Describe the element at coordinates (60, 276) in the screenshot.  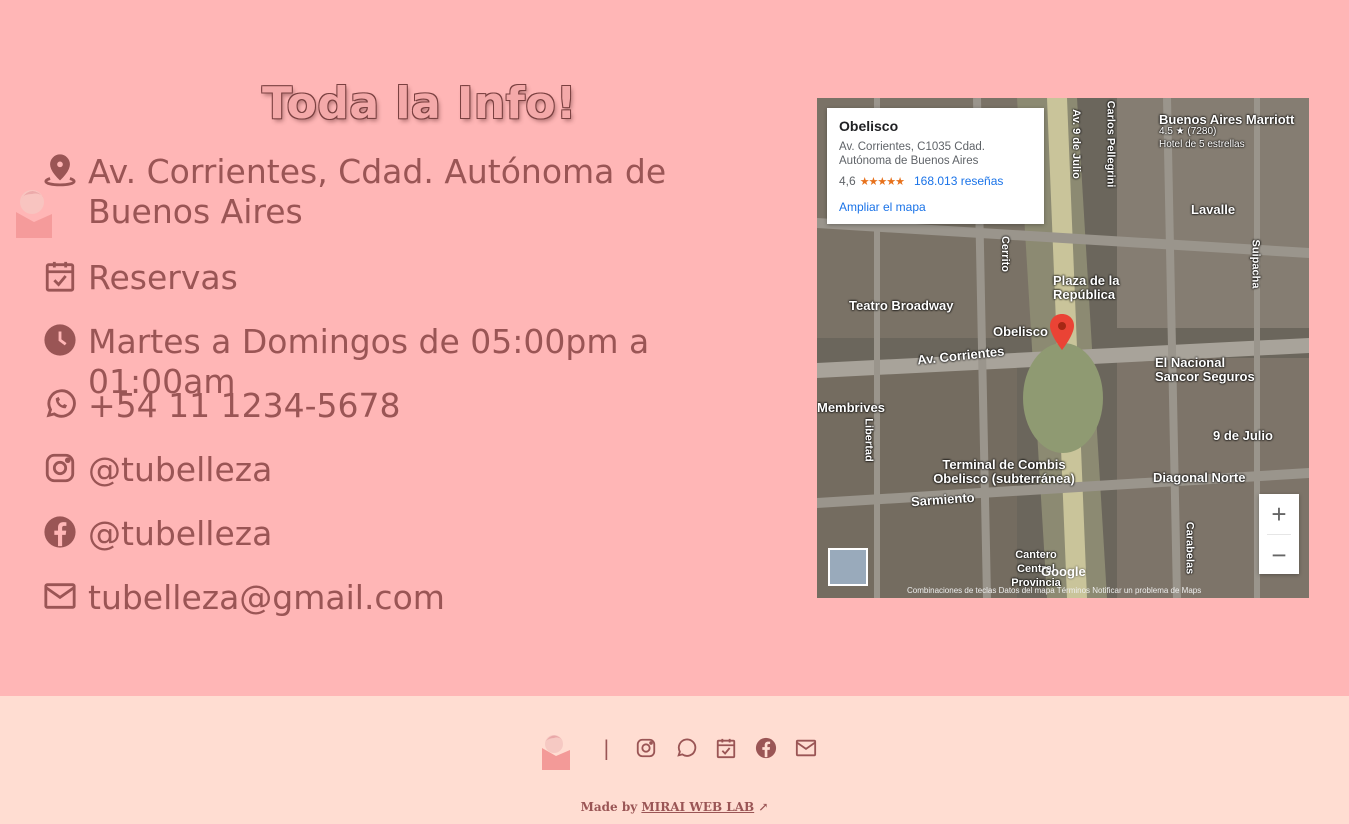
I see `calendar-check-icon` at that location.